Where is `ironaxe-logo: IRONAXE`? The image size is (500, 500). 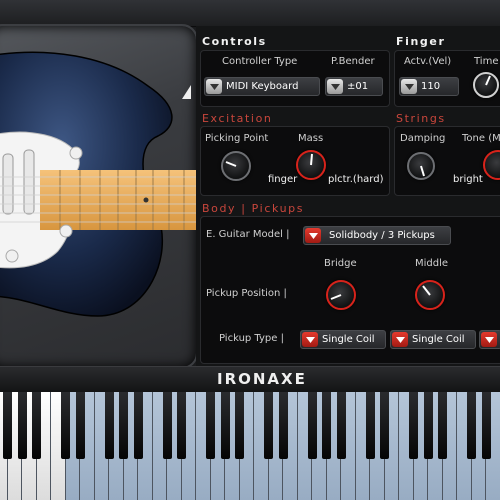
ironaxe-logo: IRONAXE is located at coordinates (262, 379).